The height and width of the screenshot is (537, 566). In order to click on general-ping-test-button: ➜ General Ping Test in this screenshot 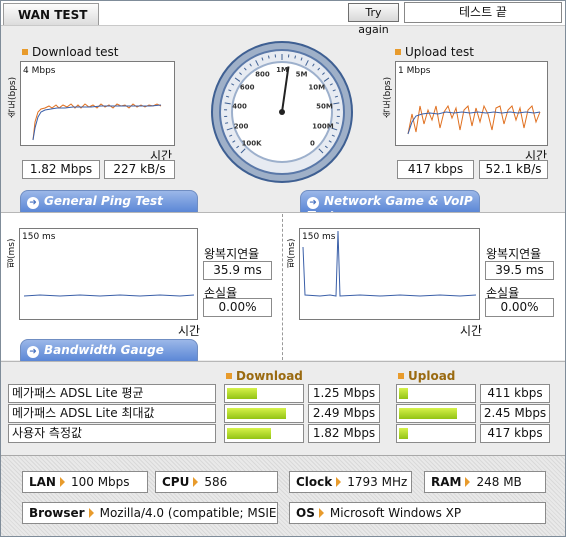, I will do `click(109, 201)`.